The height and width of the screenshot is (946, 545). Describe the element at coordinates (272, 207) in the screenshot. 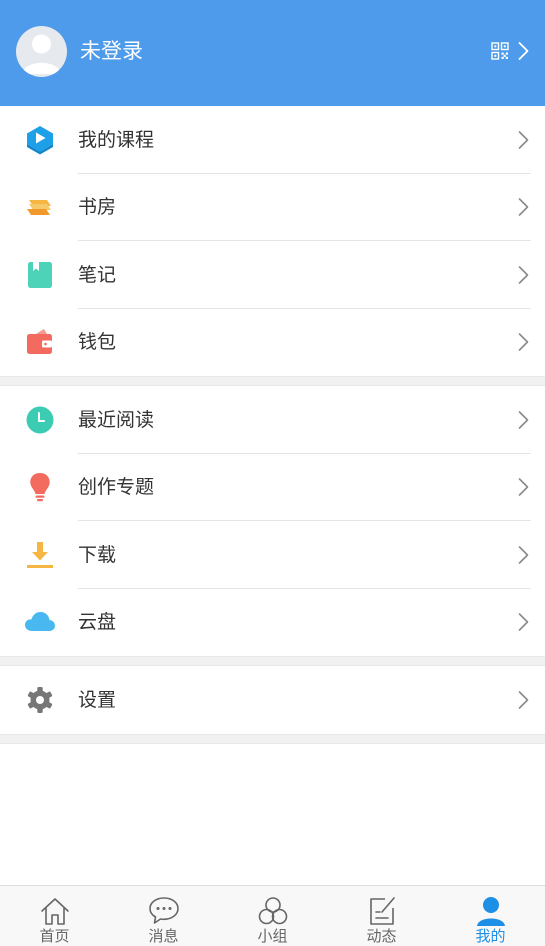

I see `menu-item-study: 书房` at that location.